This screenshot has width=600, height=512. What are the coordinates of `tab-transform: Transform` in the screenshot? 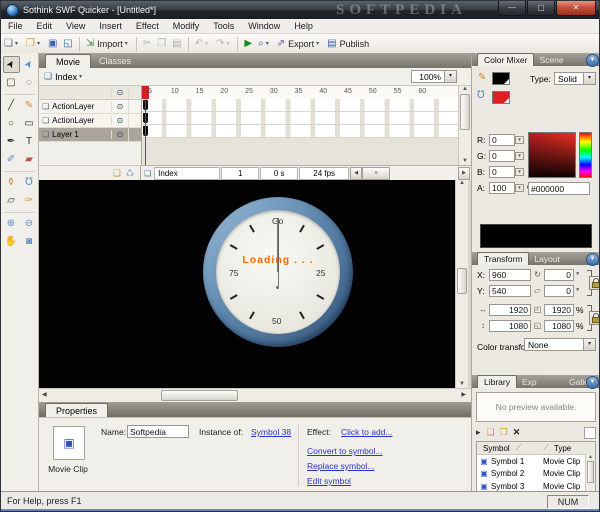 It's located at (503, 258).